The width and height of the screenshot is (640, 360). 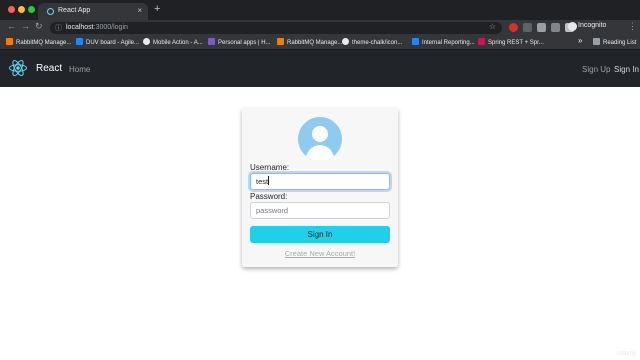 What do you see at coordinates (572, 26) in the screenshot?
I see `incognito-icon` at bounding box center [572, 26].